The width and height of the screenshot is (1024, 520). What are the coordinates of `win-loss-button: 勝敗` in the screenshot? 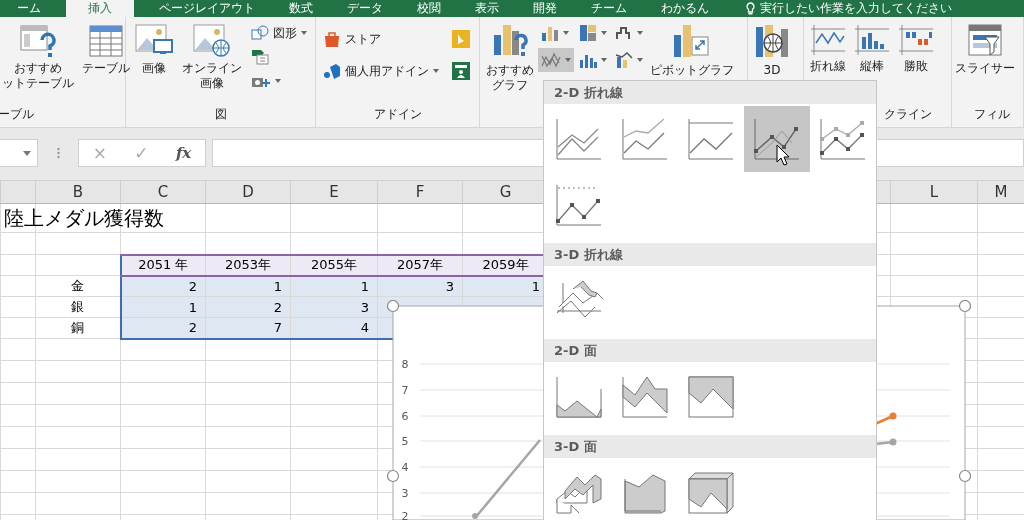 It's located at (916, 48).